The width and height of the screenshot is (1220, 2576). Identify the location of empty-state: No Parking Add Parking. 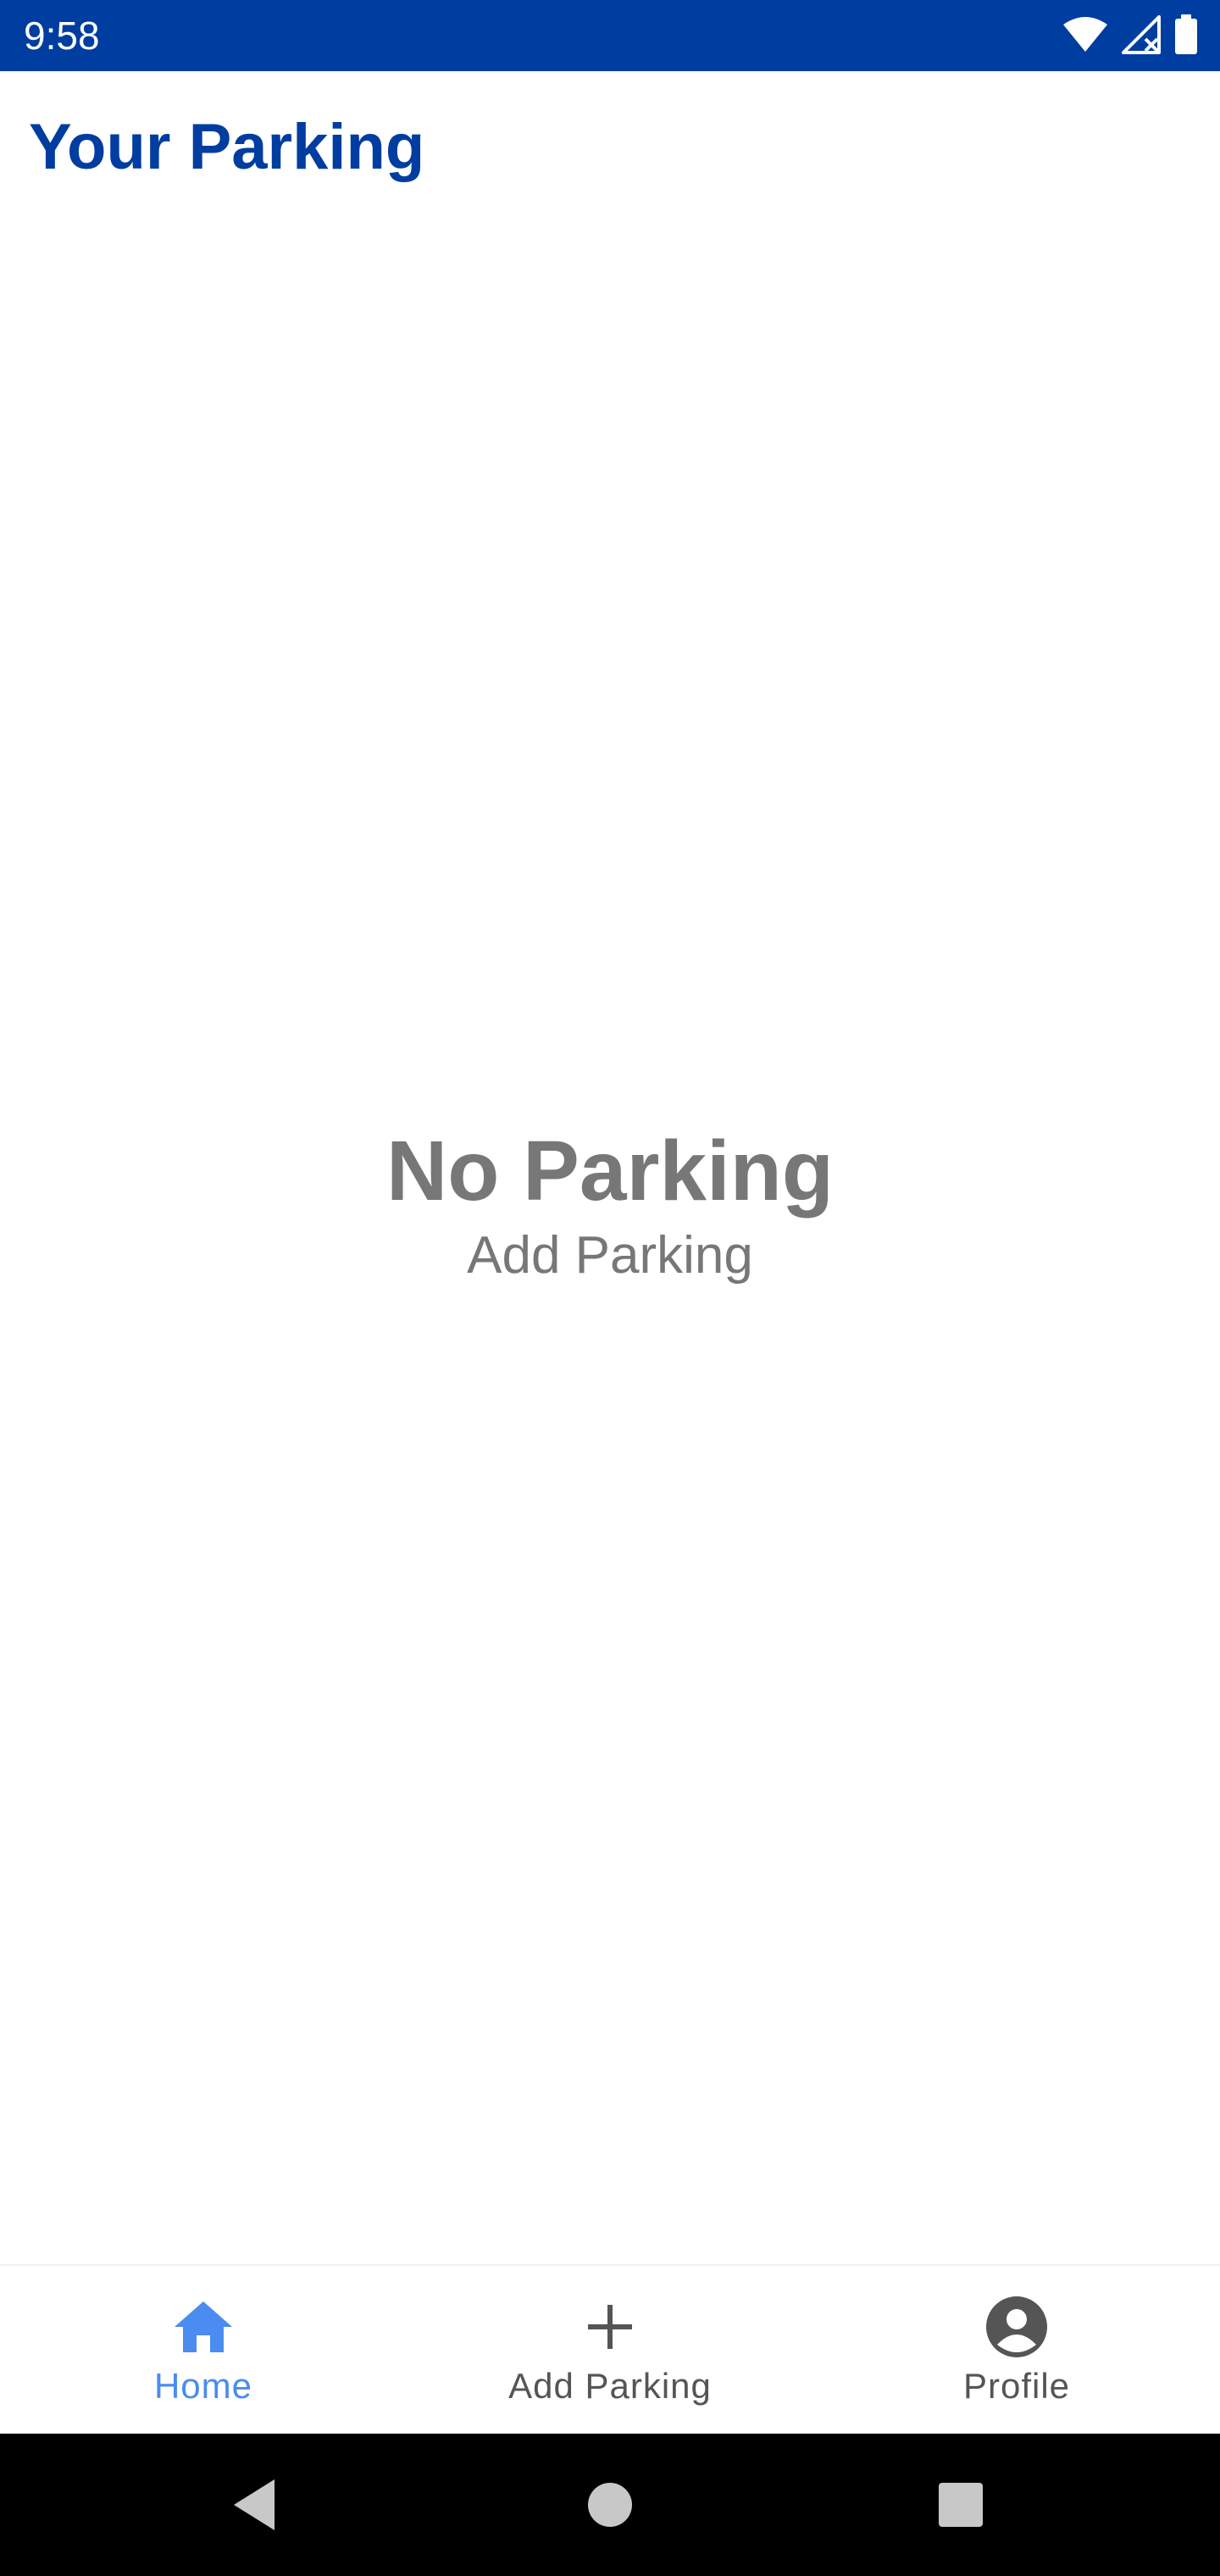
(610, 1203).